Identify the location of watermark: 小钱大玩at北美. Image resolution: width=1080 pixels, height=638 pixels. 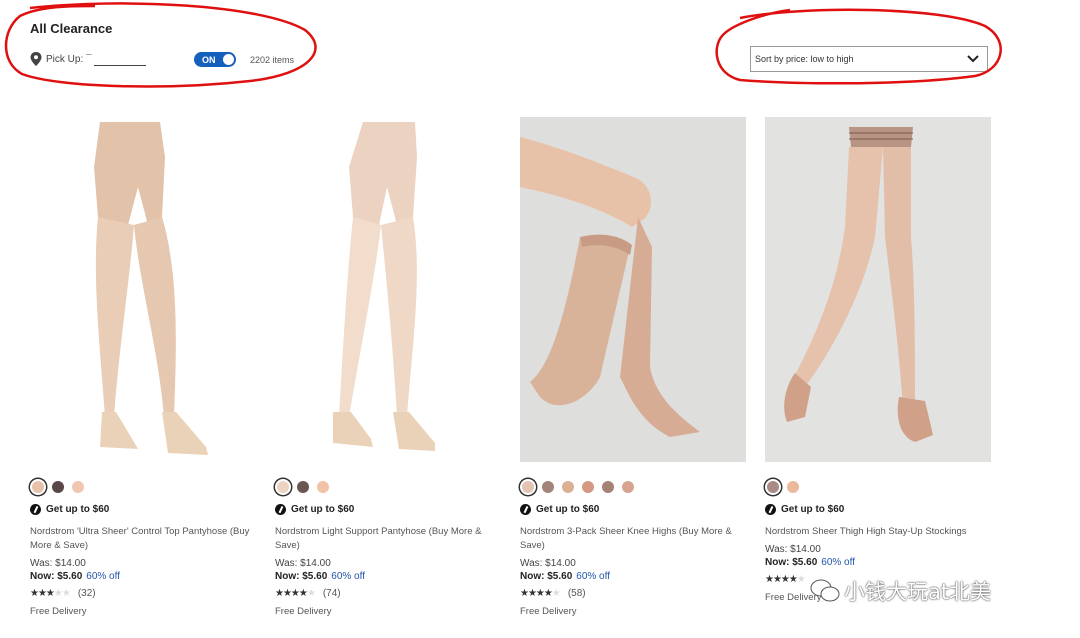
(900, 591).